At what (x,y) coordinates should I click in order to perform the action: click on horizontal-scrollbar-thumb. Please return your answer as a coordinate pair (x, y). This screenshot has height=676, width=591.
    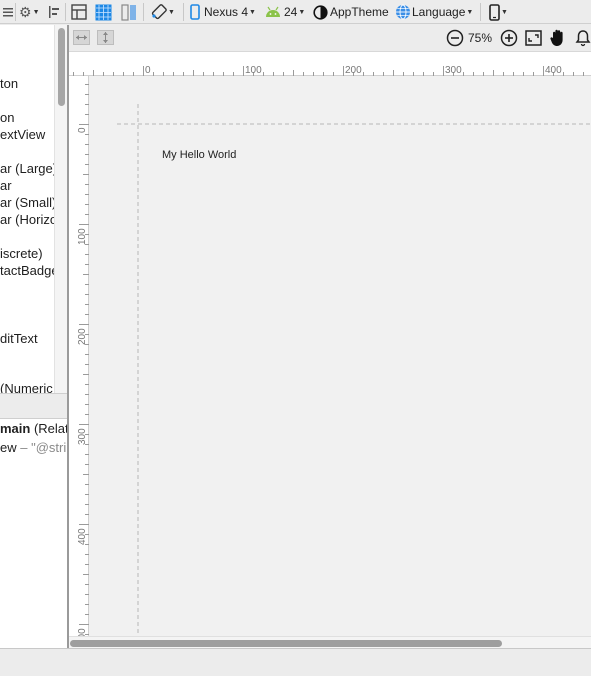
    Looking at the image, I should click on (286, 643).